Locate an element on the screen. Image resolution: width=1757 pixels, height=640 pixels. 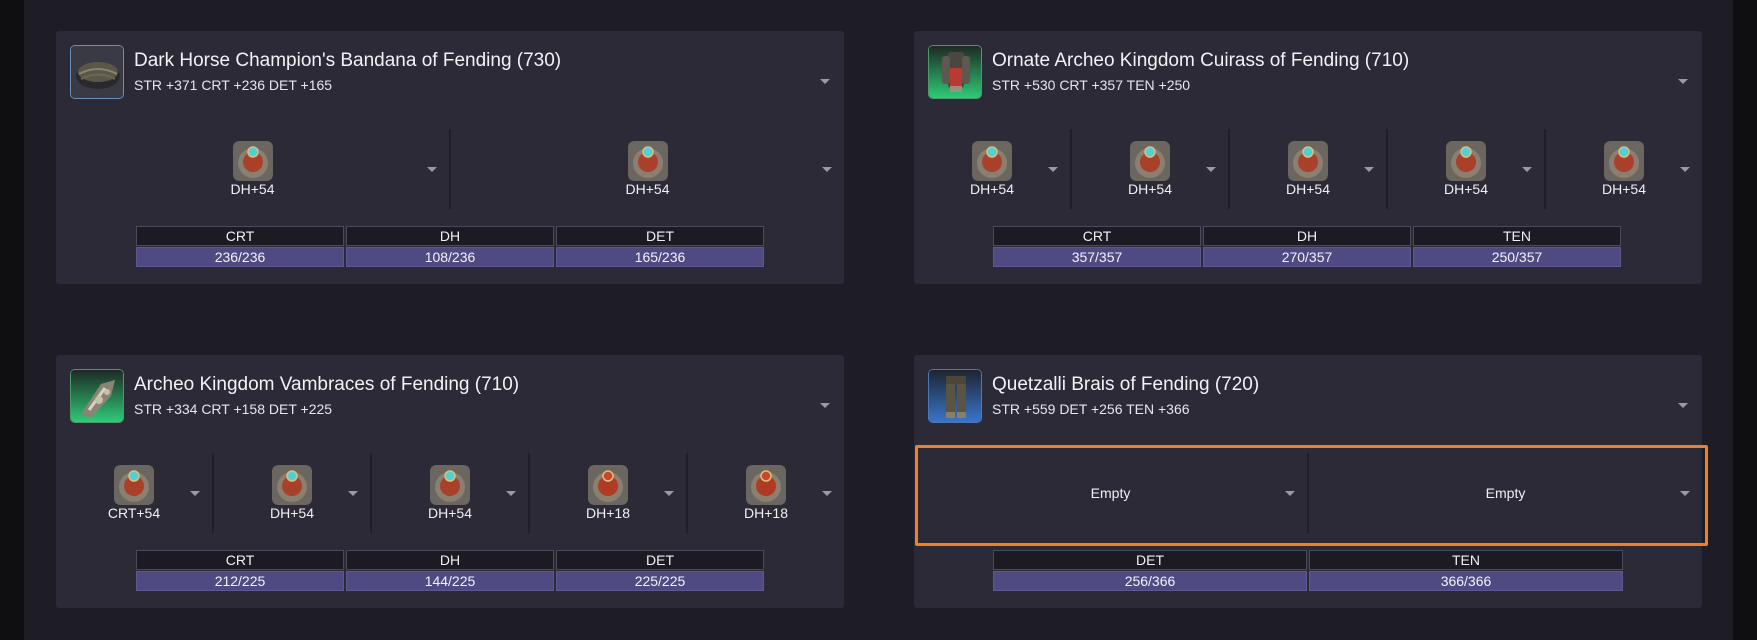
substat-column: TEN 250/357 is located at coordinates (1517, 246).